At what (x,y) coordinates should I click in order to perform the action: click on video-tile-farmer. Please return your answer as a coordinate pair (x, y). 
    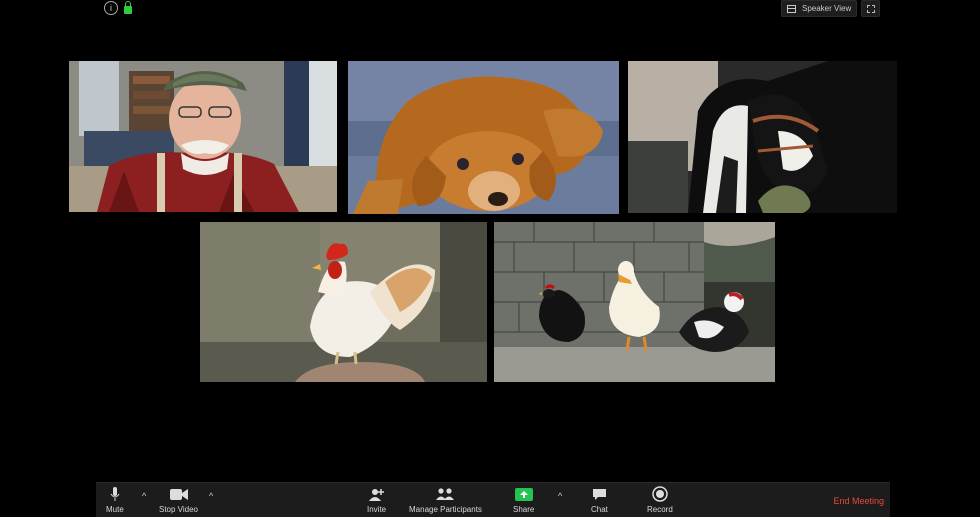
    Looking at the image, I should click on (203, 136).